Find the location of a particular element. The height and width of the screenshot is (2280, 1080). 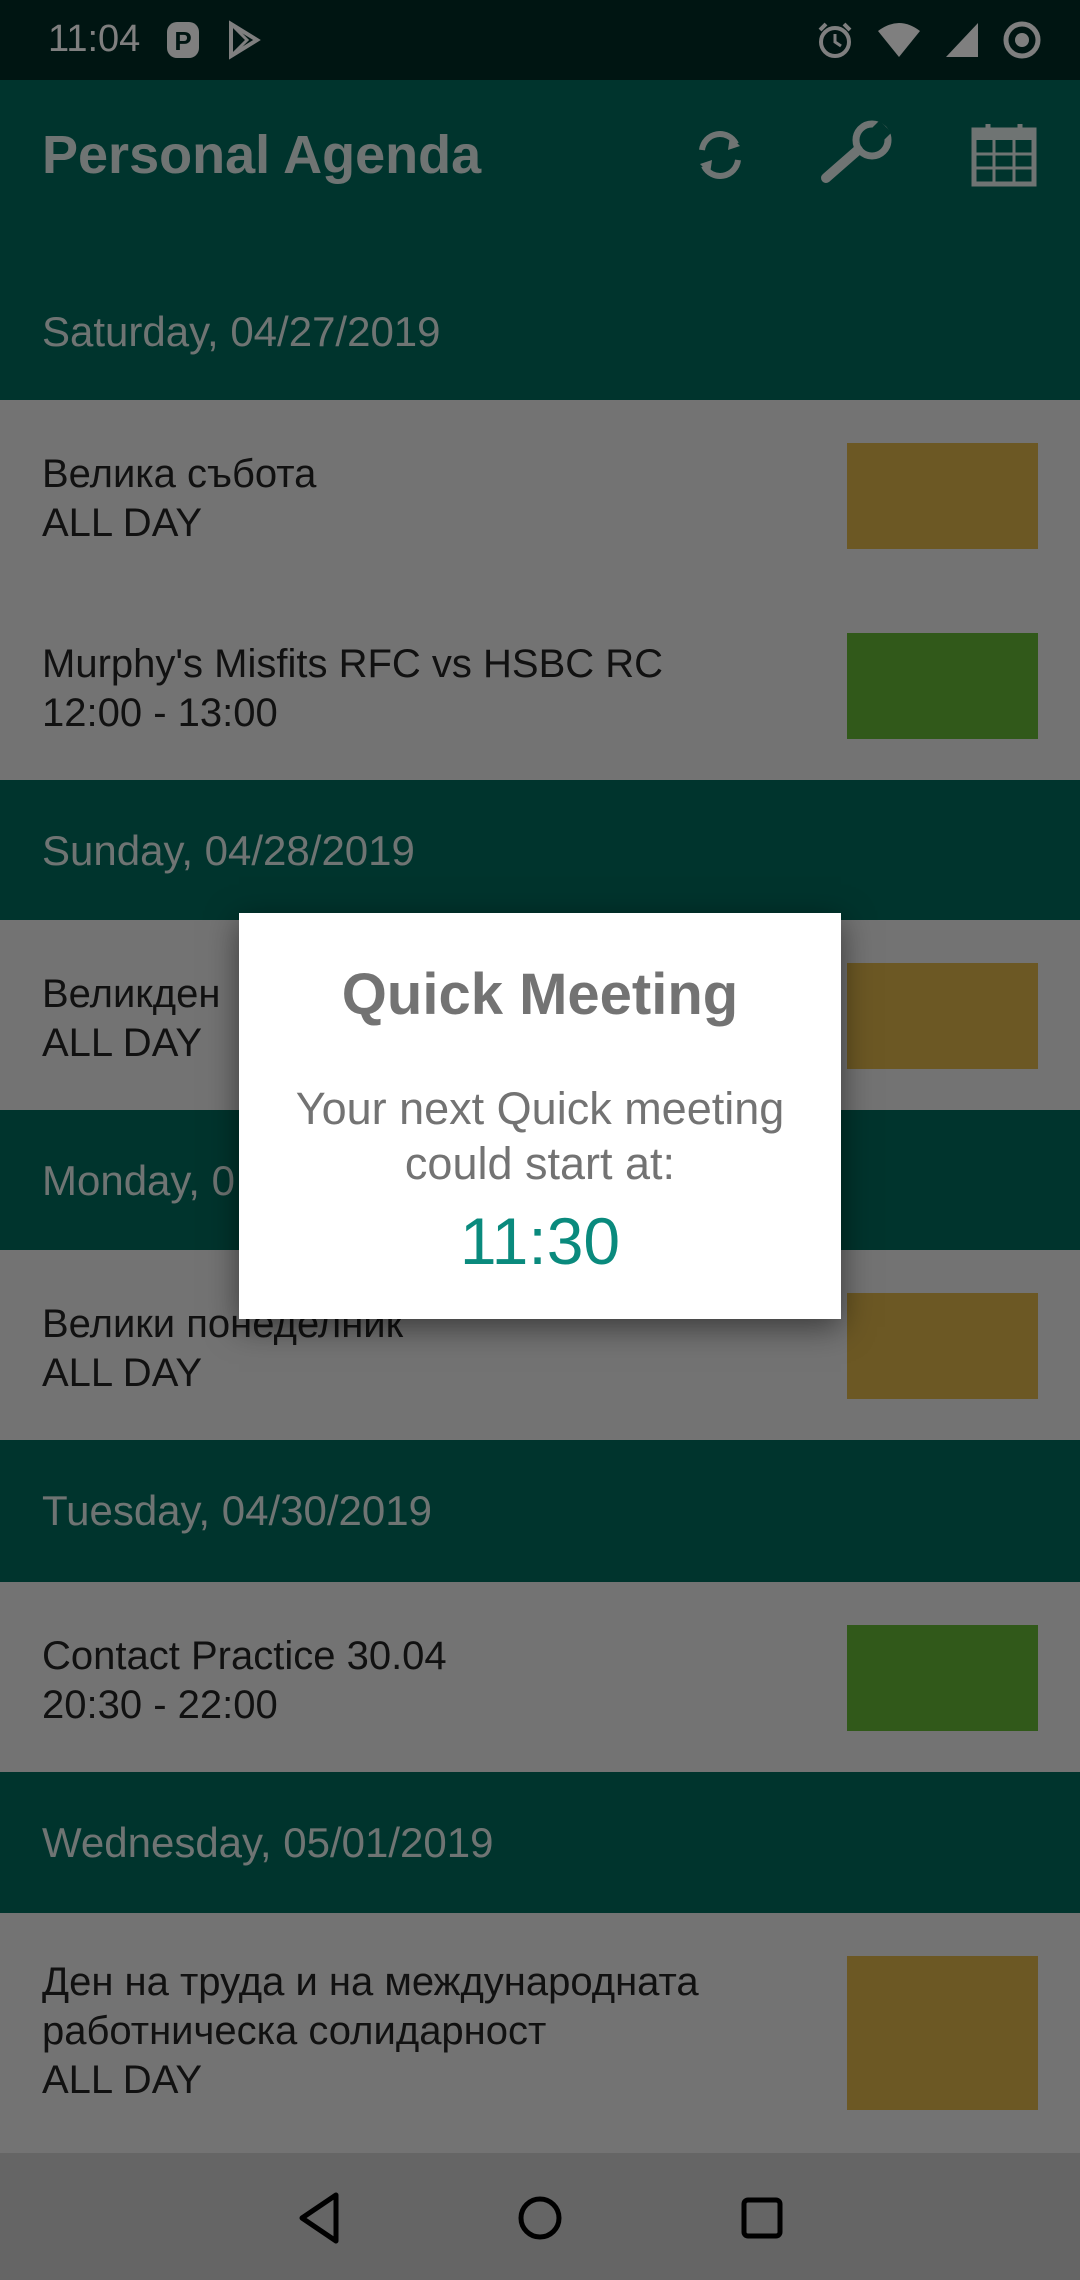

quick-meeting-time: 11:30 is located at coordinates (540, 1241).